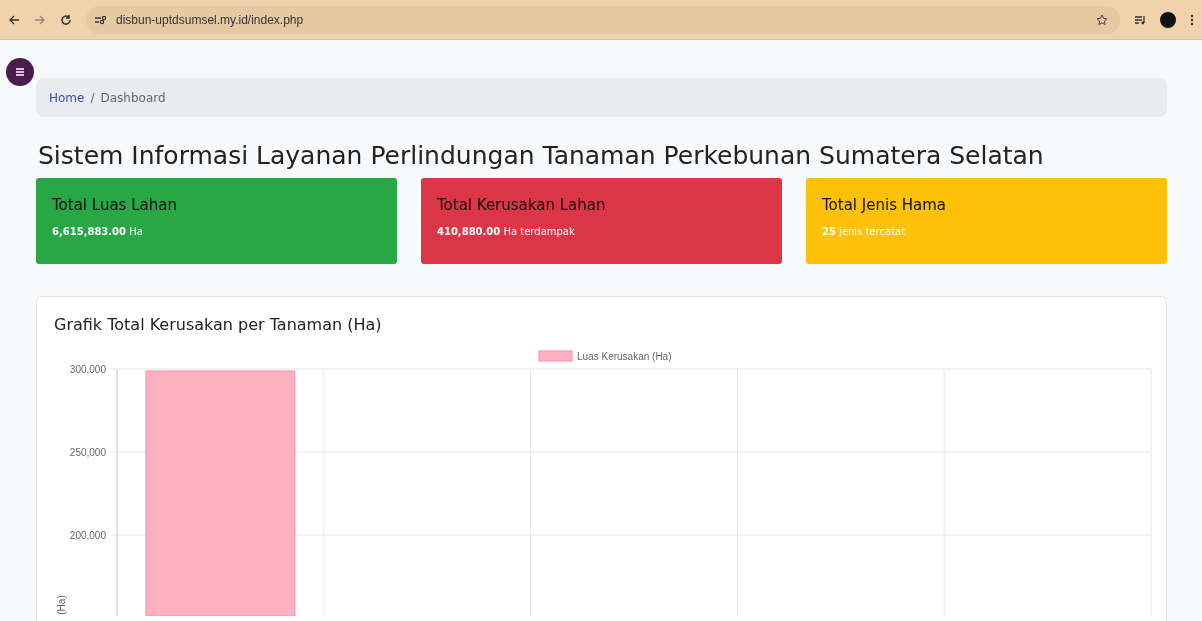  What do you see at coordinates (506, 231) in the screenshot?
I see `card-value: 410,880.00 Ha terdampak` at bounding box center [506, 231].